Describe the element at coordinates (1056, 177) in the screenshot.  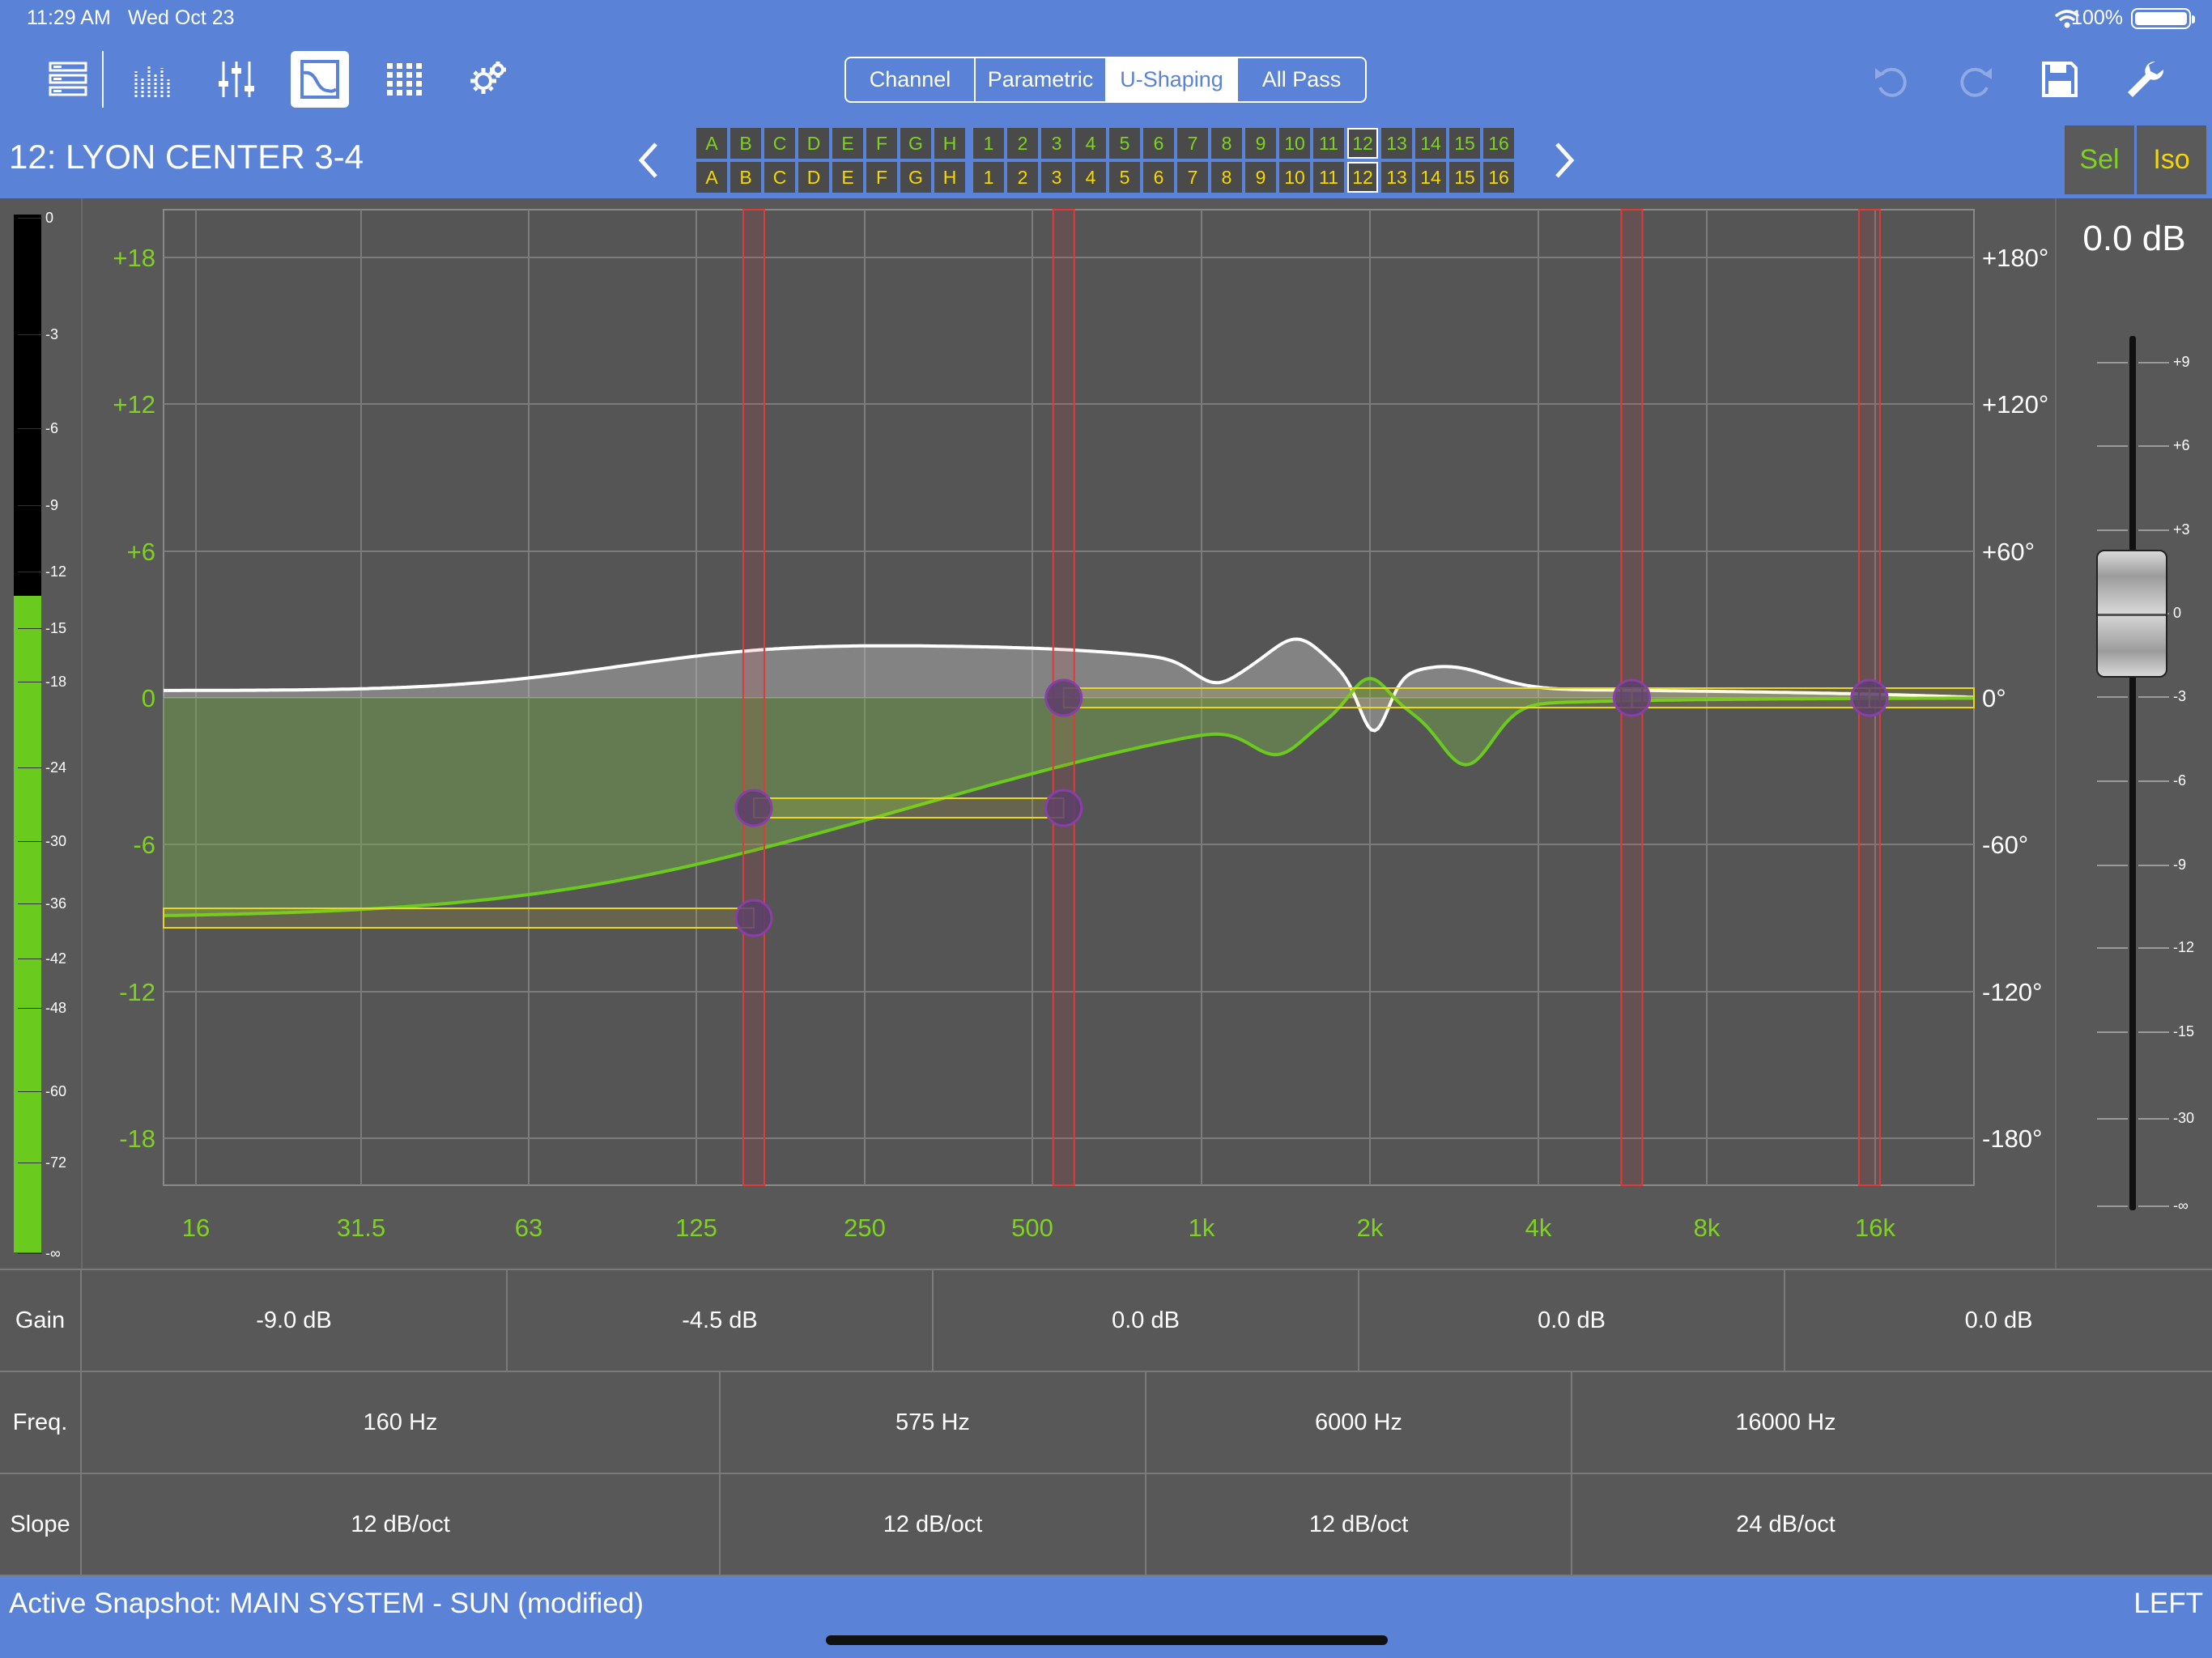
I see `channel-bottom-3: 3` at that location.